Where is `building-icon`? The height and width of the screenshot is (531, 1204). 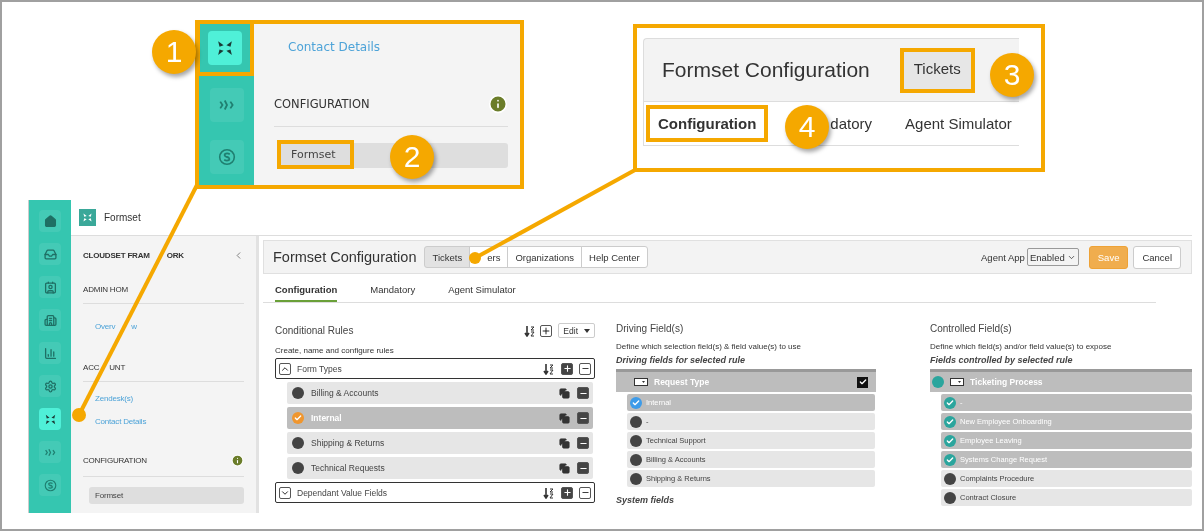
building-icon is located at coordinates (50, 320).